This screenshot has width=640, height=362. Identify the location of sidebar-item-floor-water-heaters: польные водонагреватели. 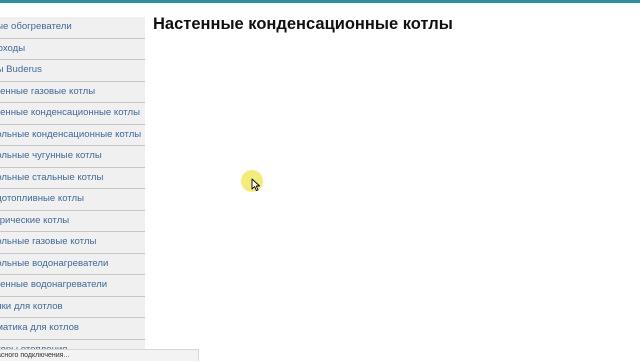
(72, 264).